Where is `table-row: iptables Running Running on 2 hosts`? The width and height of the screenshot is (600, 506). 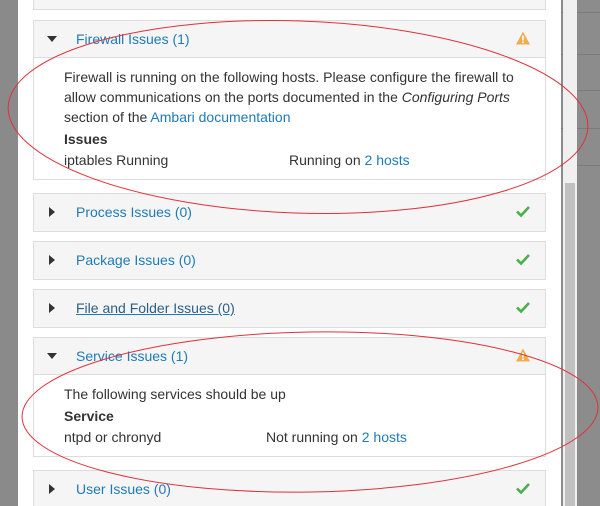
table-row: iptables Running Running on 2 hosts is located at coordinates (304, 160).